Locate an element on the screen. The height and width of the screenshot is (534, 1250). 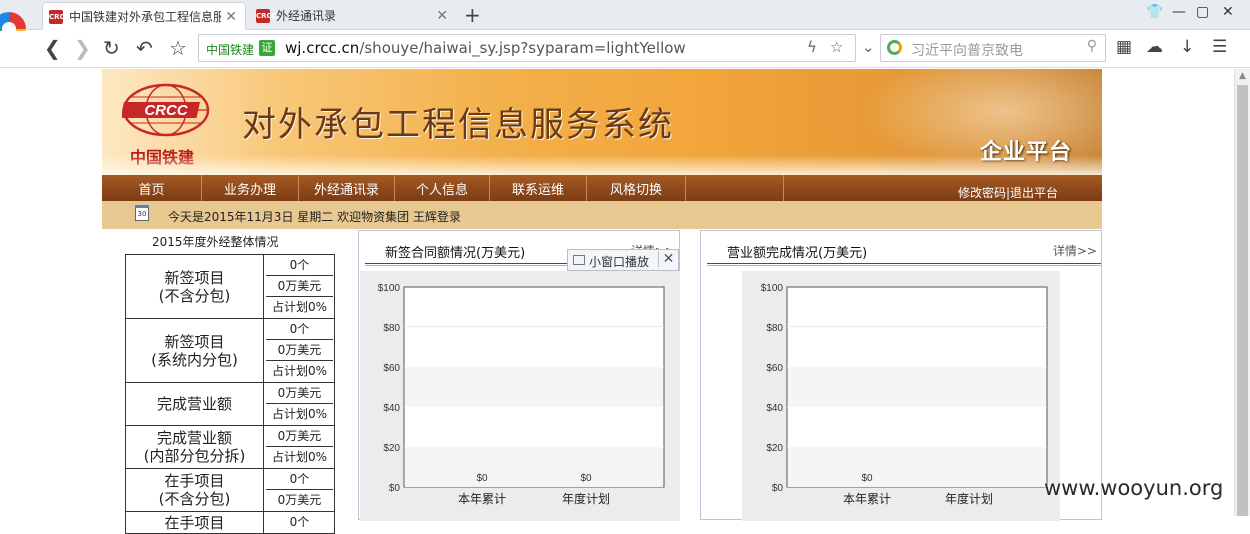
bookmark-star-icon: ☆ is located at coordinates (836, 47).